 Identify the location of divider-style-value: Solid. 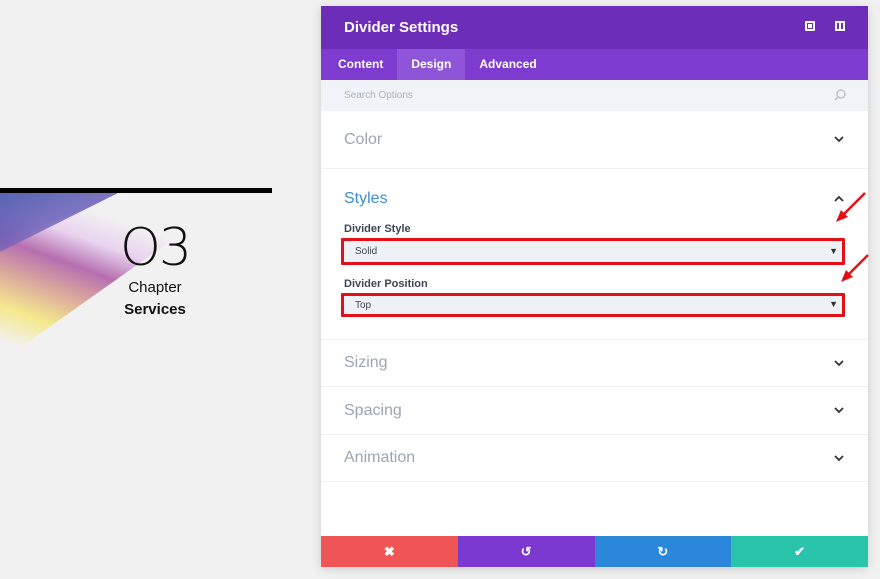
(366, 251).